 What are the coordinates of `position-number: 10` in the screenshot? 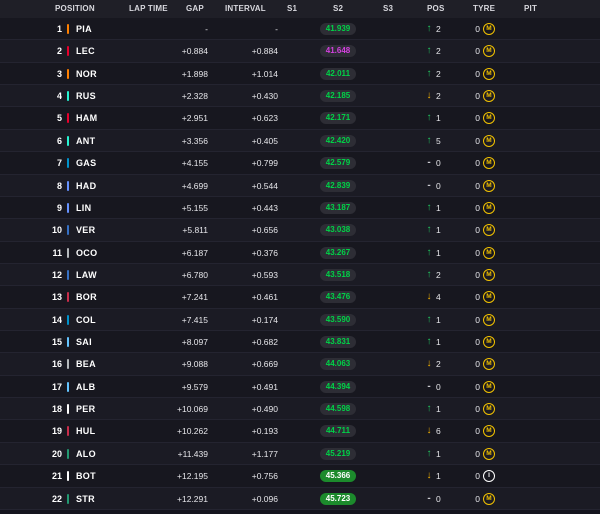 It's located at (56, 230).